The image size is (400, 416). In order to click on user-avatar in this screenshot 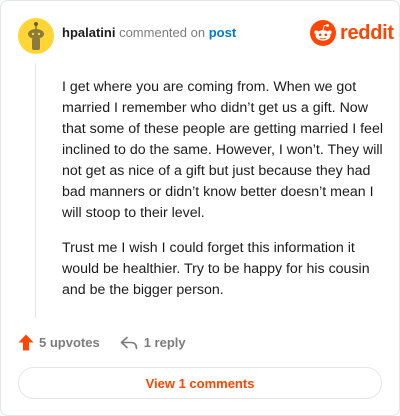, I will do `click(36, 36)`.